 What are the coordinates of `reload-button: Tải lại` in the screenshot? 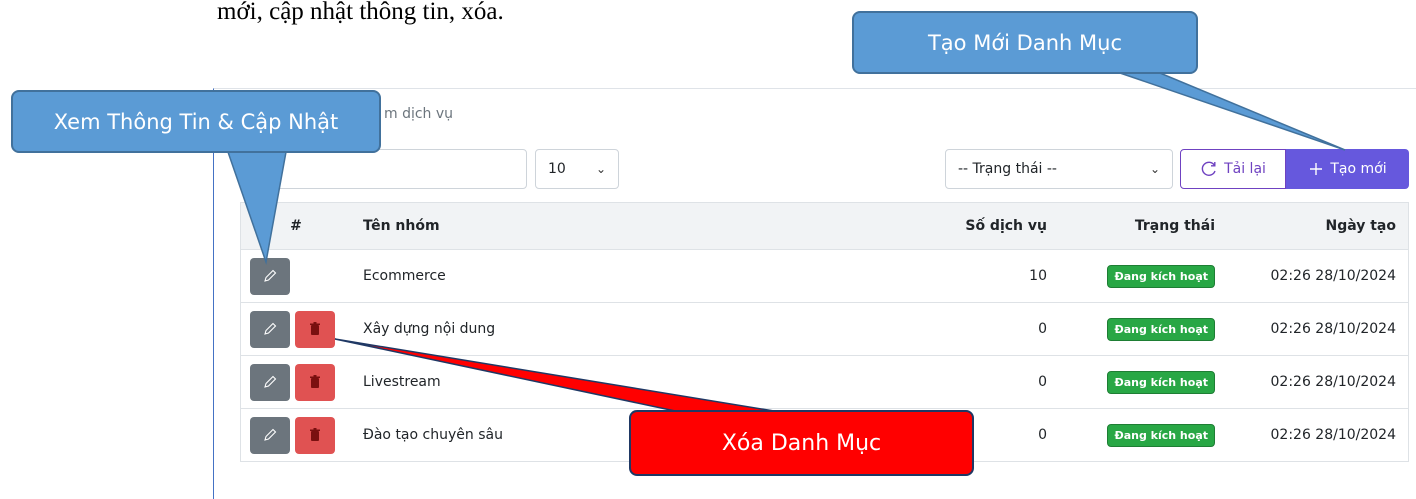 It's located at (1233, 169).